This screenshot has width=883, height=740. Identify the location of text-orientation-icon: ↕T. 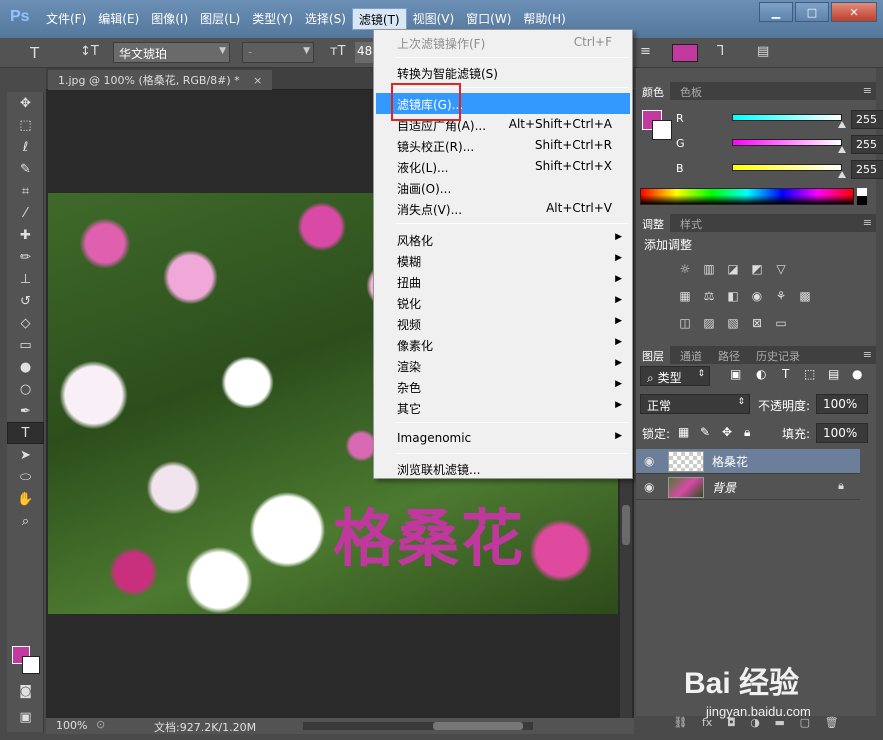
(89, 51).